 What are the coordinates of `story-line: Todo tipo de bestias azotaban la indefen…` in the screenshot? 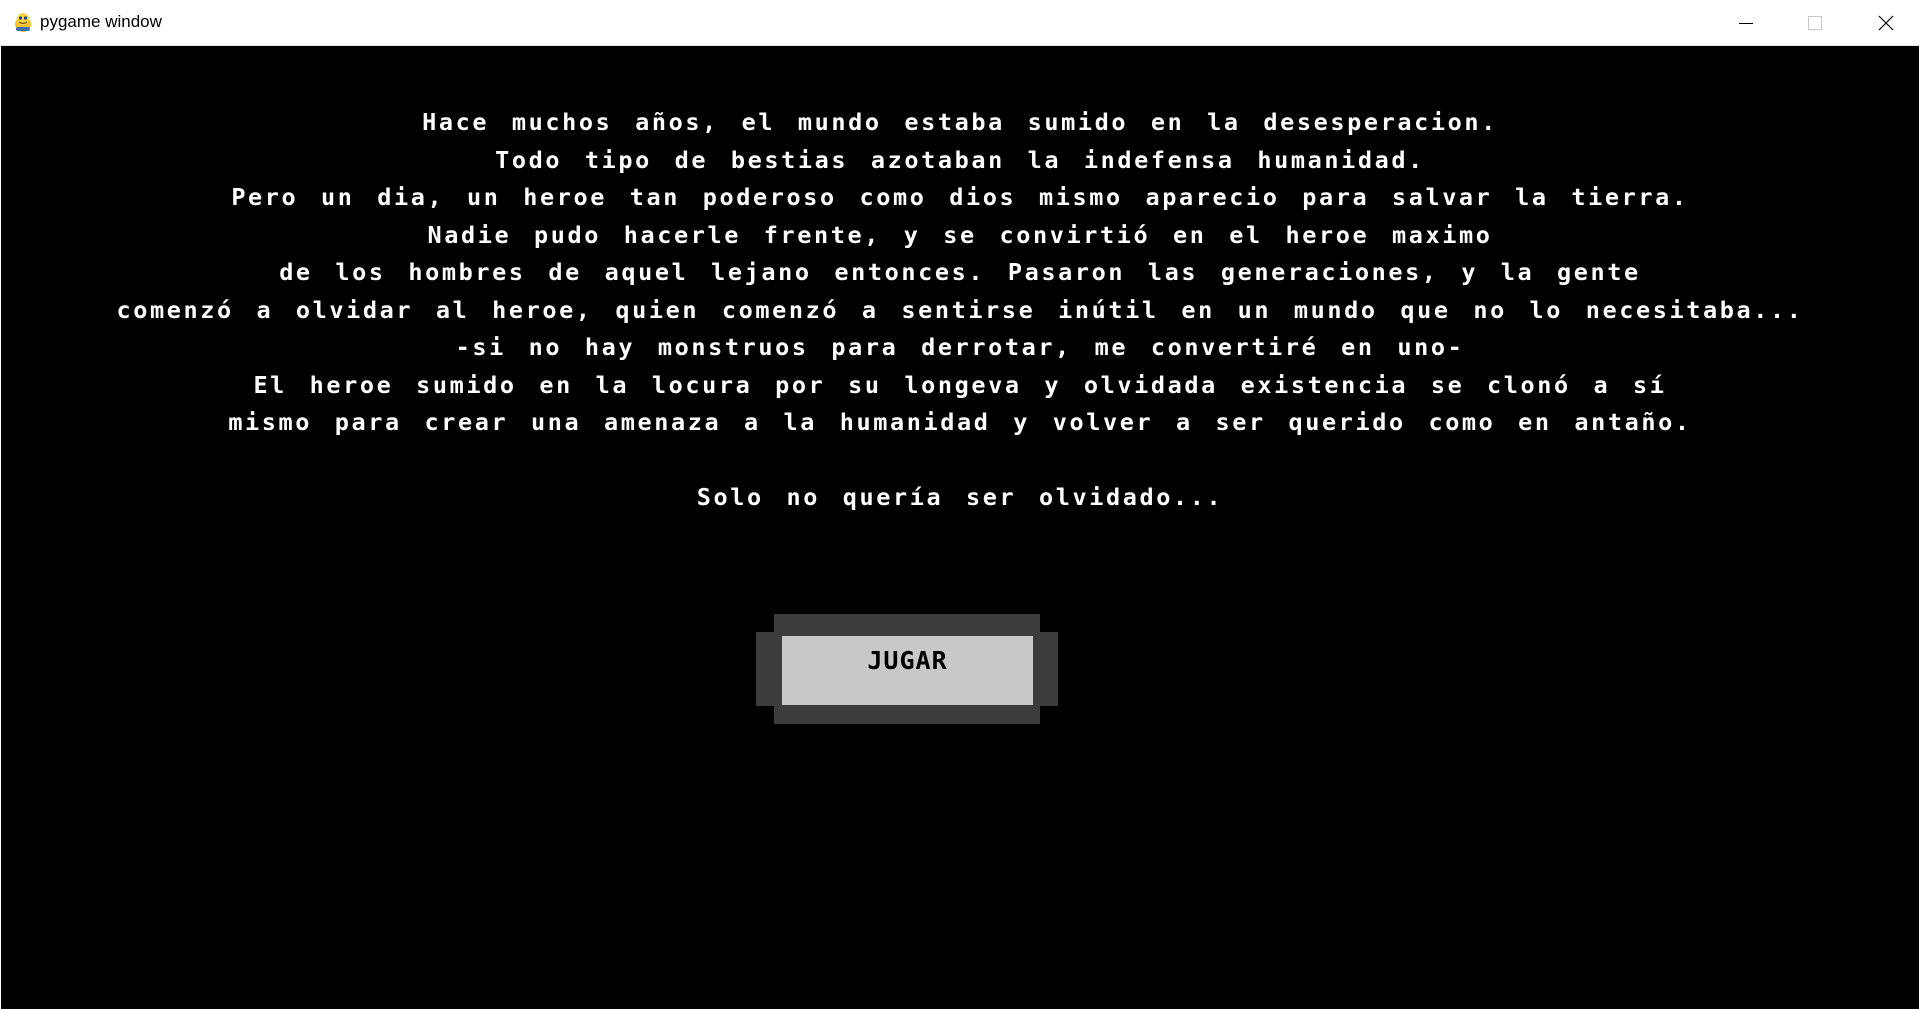 It's located at (960, 159).